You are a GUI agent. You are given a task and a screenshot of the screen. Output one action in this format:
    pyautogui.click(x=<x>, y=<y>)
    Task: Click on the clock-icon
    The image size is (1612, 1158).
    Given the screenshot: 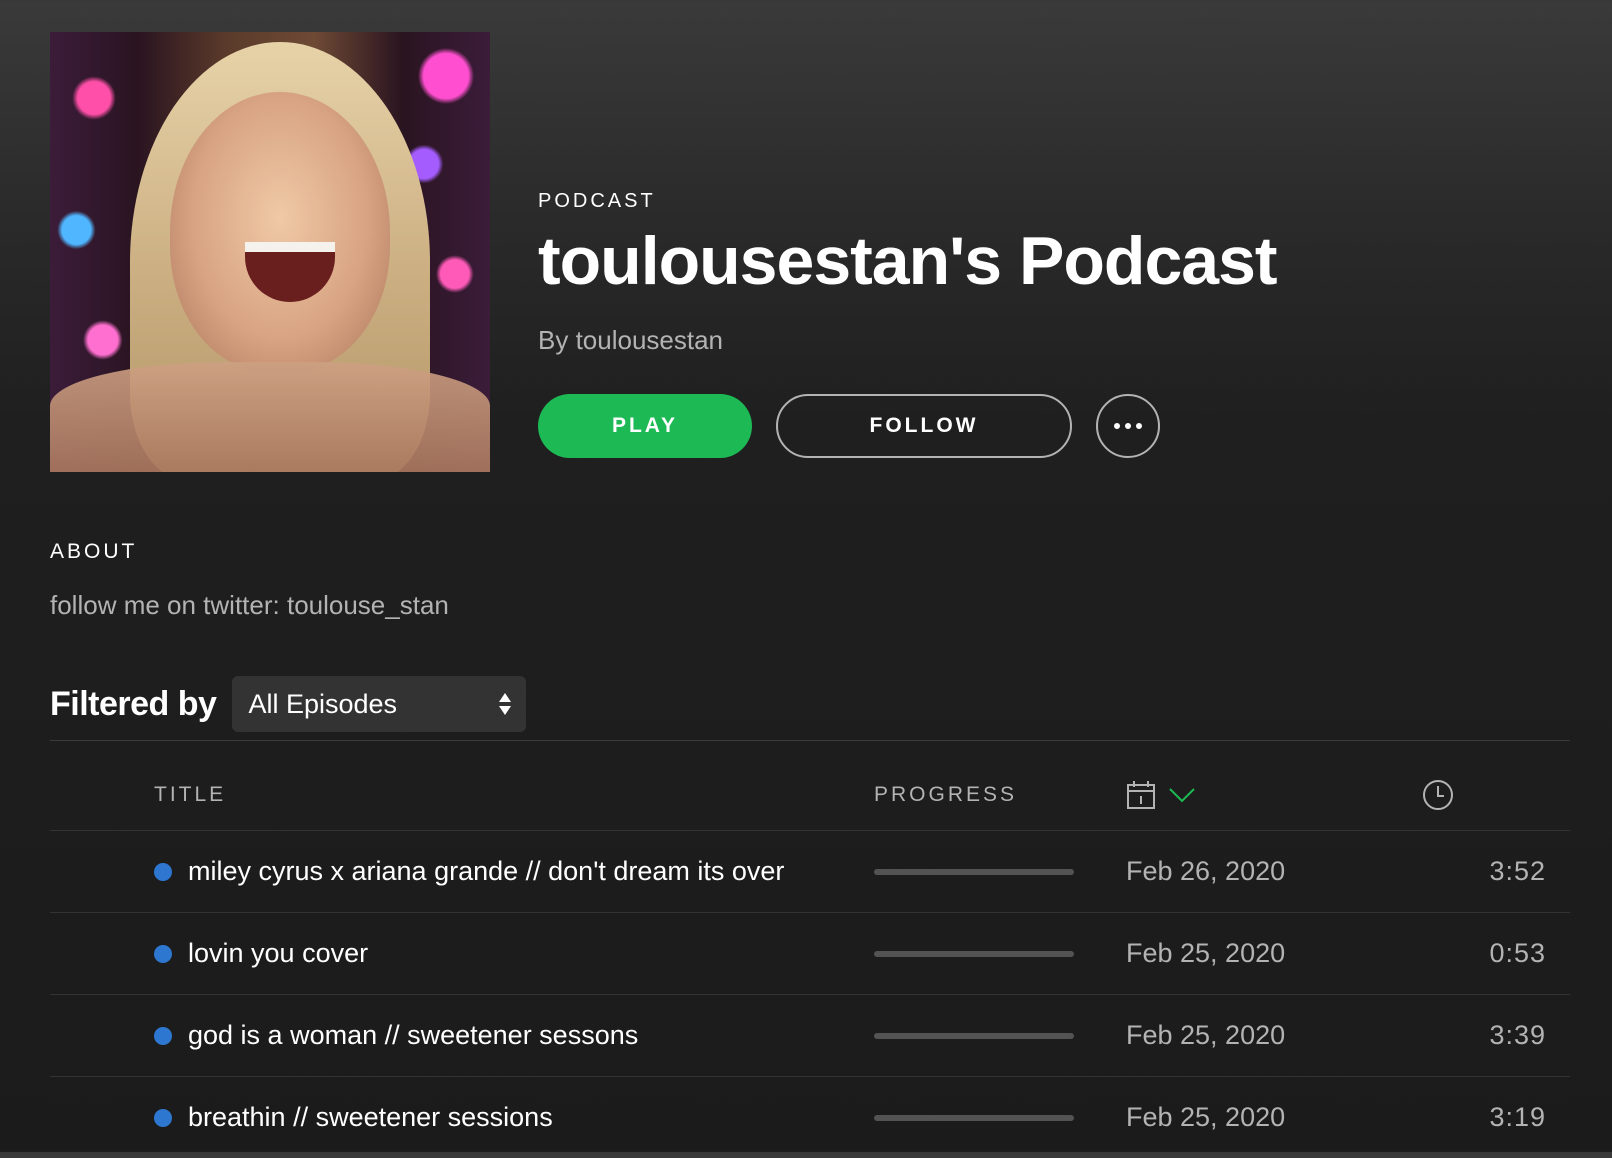 What is the action you would take?
    pyautogui.click(x=1438, y=795)
    